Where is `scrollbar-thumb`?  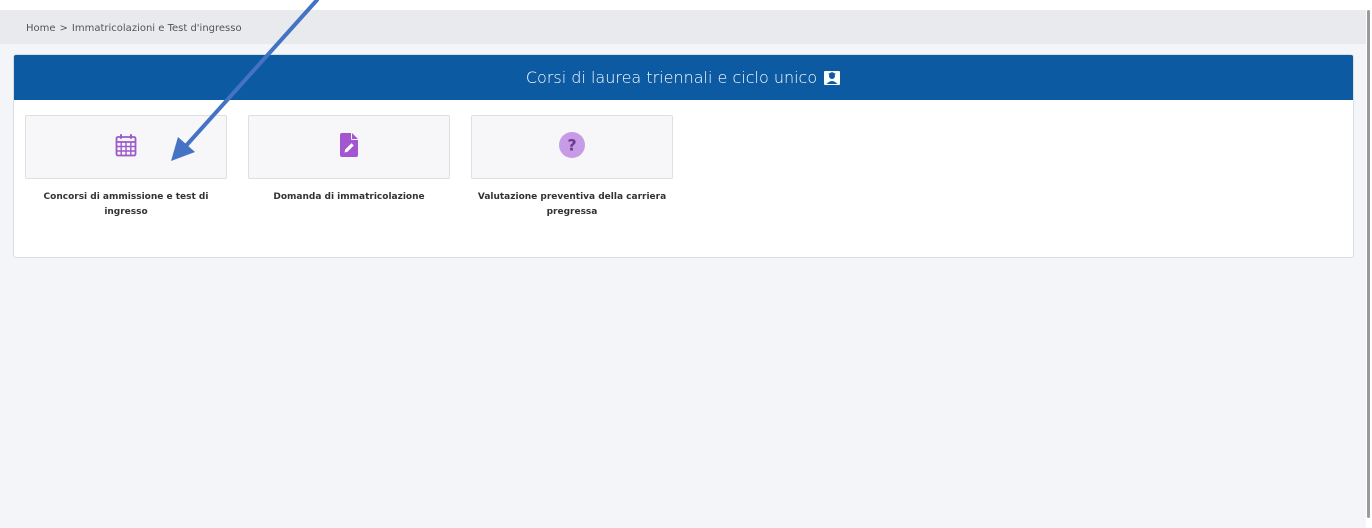
scrollbar-thumb is located at coordinates (1368, 264).